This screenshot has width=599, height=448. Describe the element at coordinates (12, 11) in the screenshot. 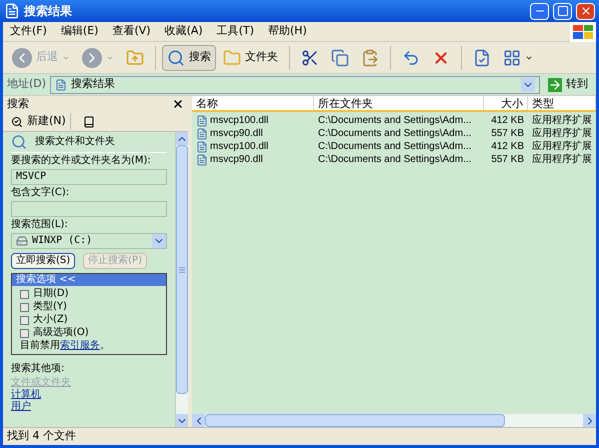

I see `search-window-icon` at that location.